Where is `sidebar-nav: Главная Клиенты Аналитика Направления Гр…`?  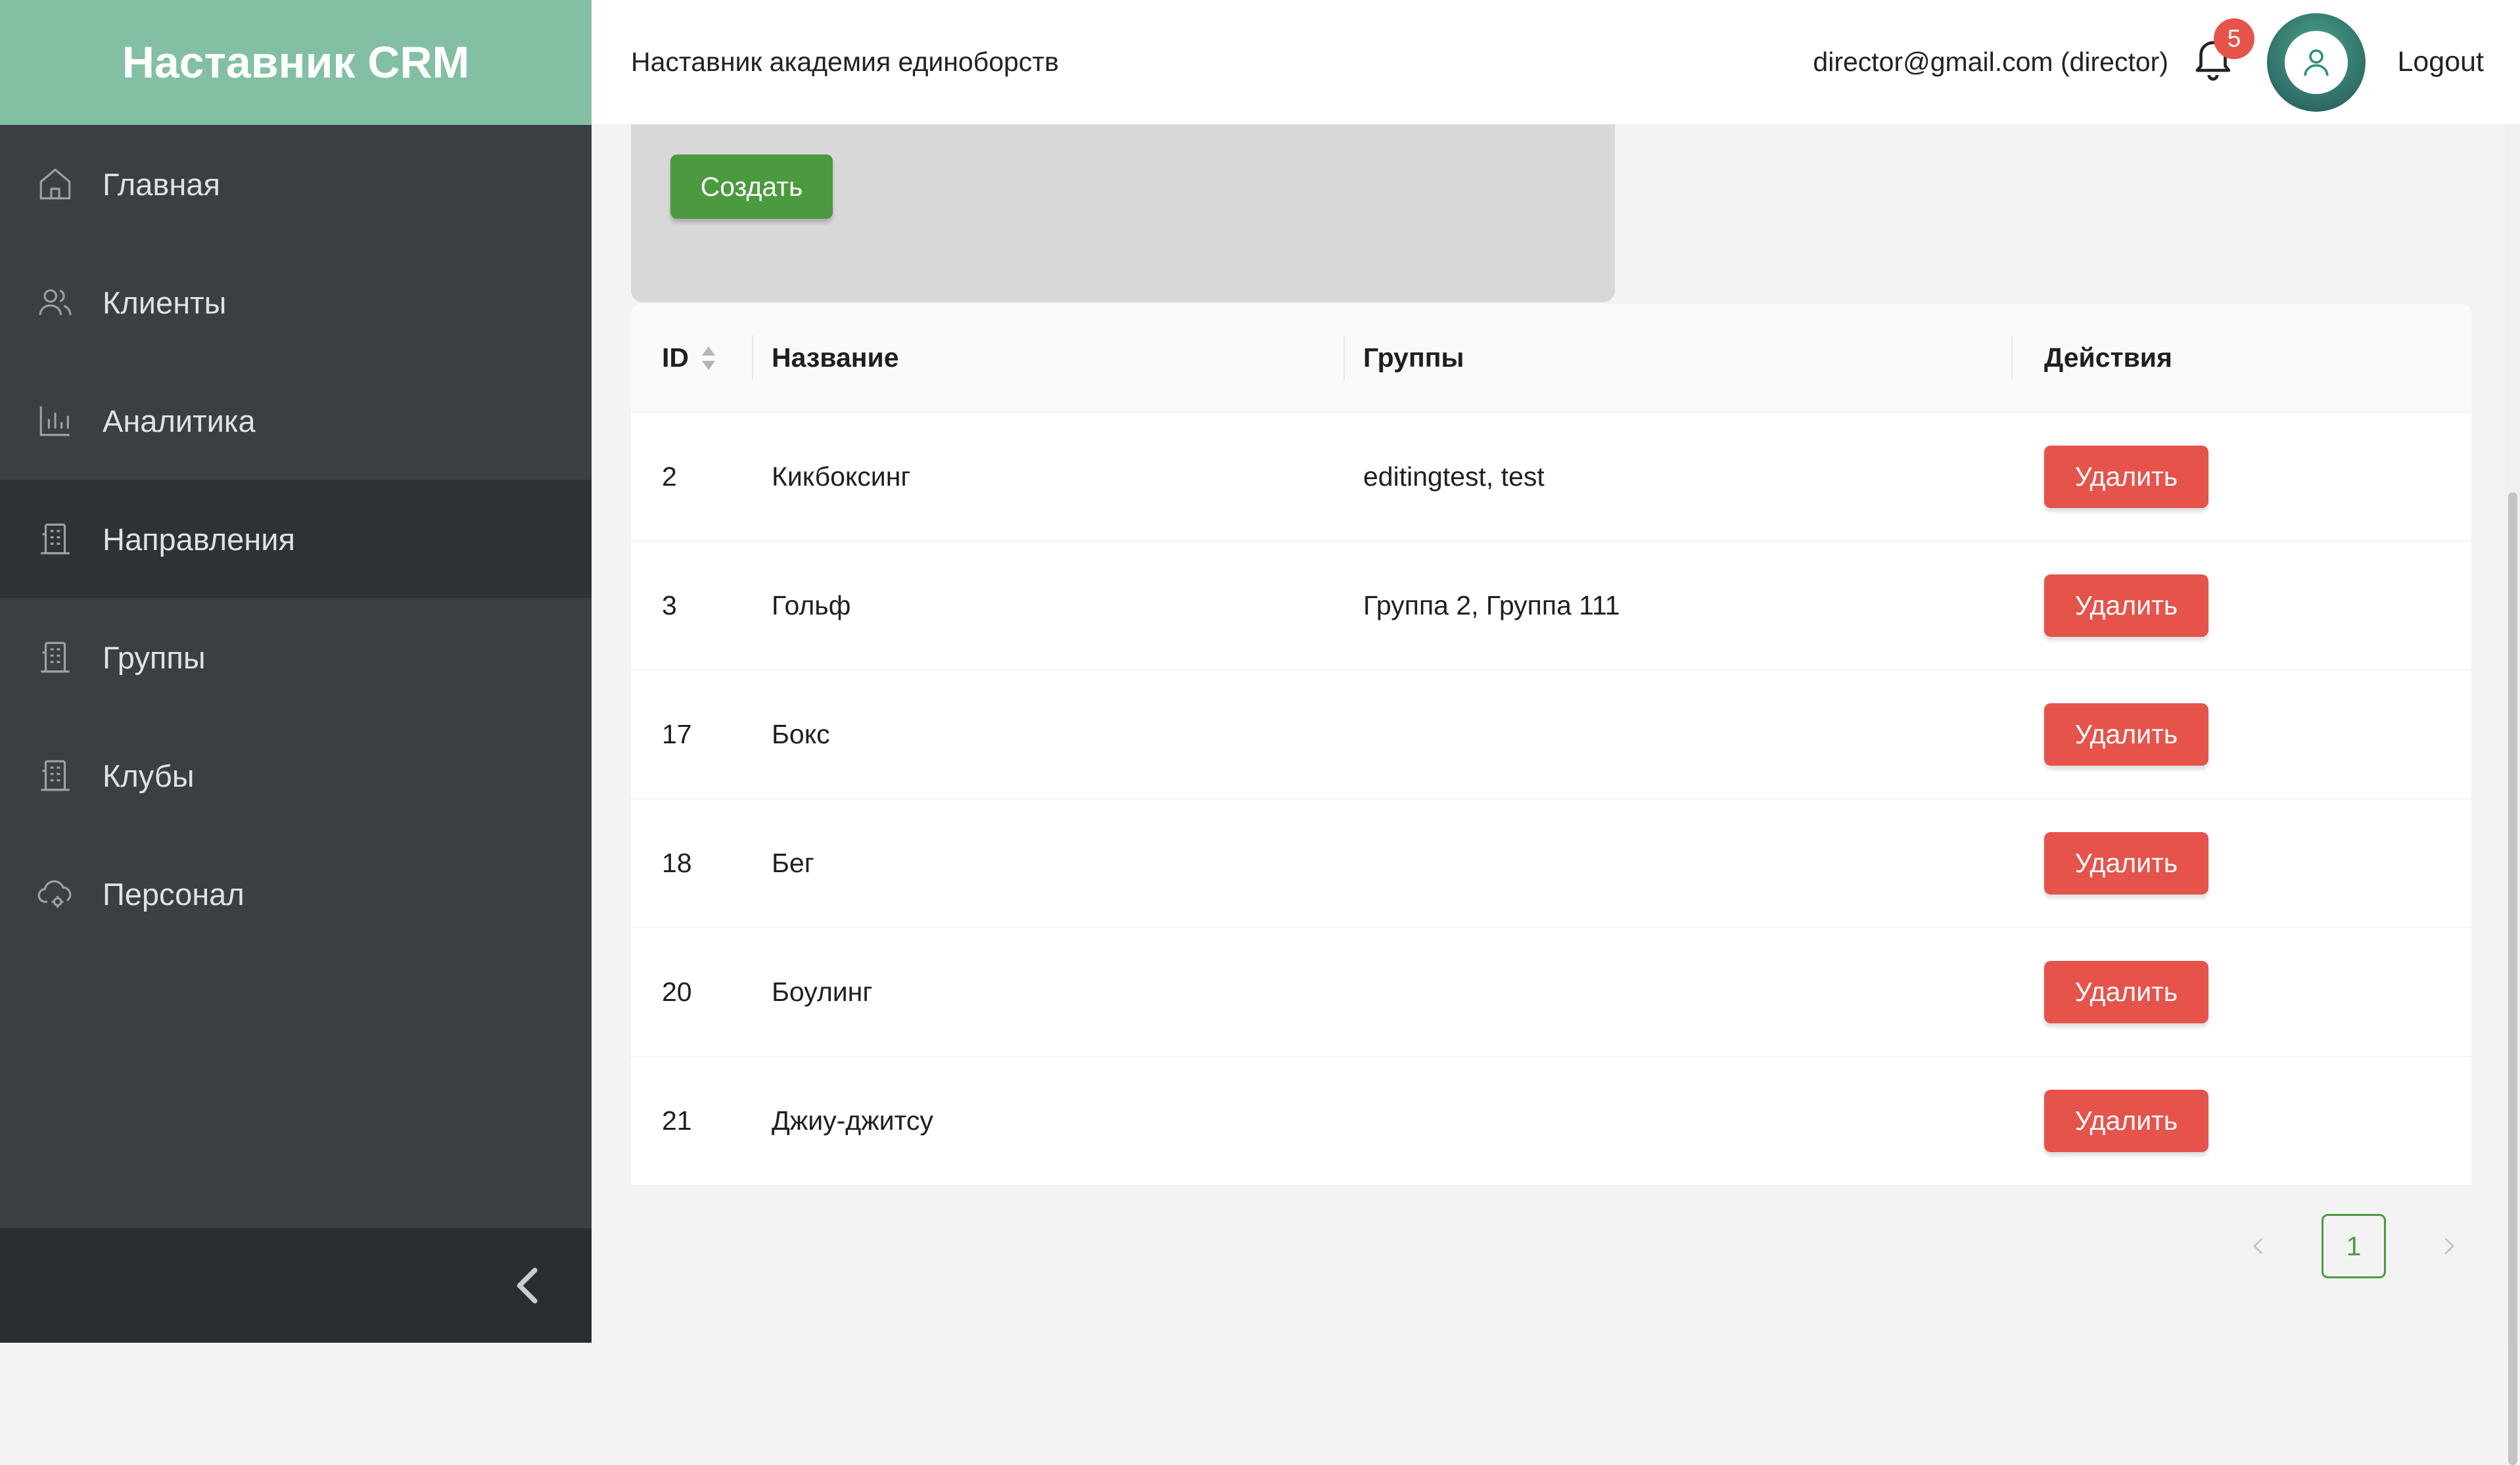
sidebar-nav: Главная Клиенты Аналитика Направления Гр… is located at coordinates (296, 539).